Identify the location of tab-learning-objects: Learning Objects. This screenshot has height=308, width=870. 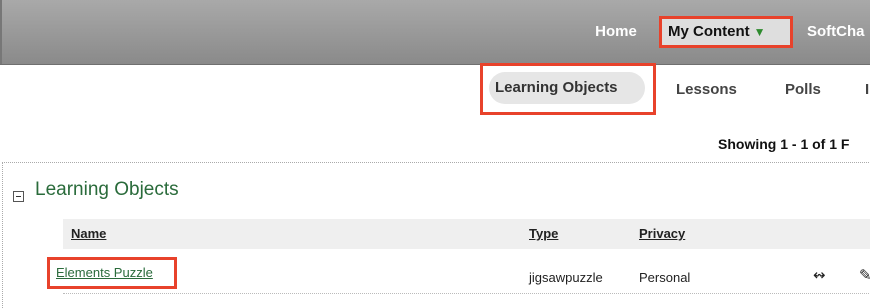
(567, 88).